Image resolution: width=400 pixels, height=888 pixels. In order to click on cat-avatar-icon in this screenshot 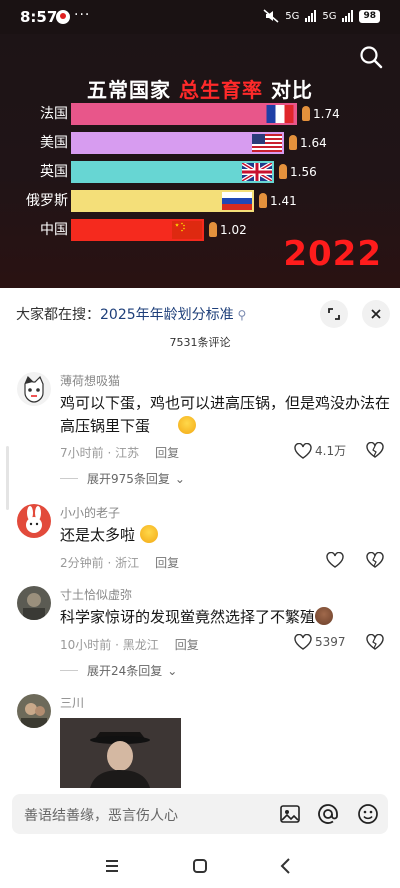, I will do `click(34, 389)`.